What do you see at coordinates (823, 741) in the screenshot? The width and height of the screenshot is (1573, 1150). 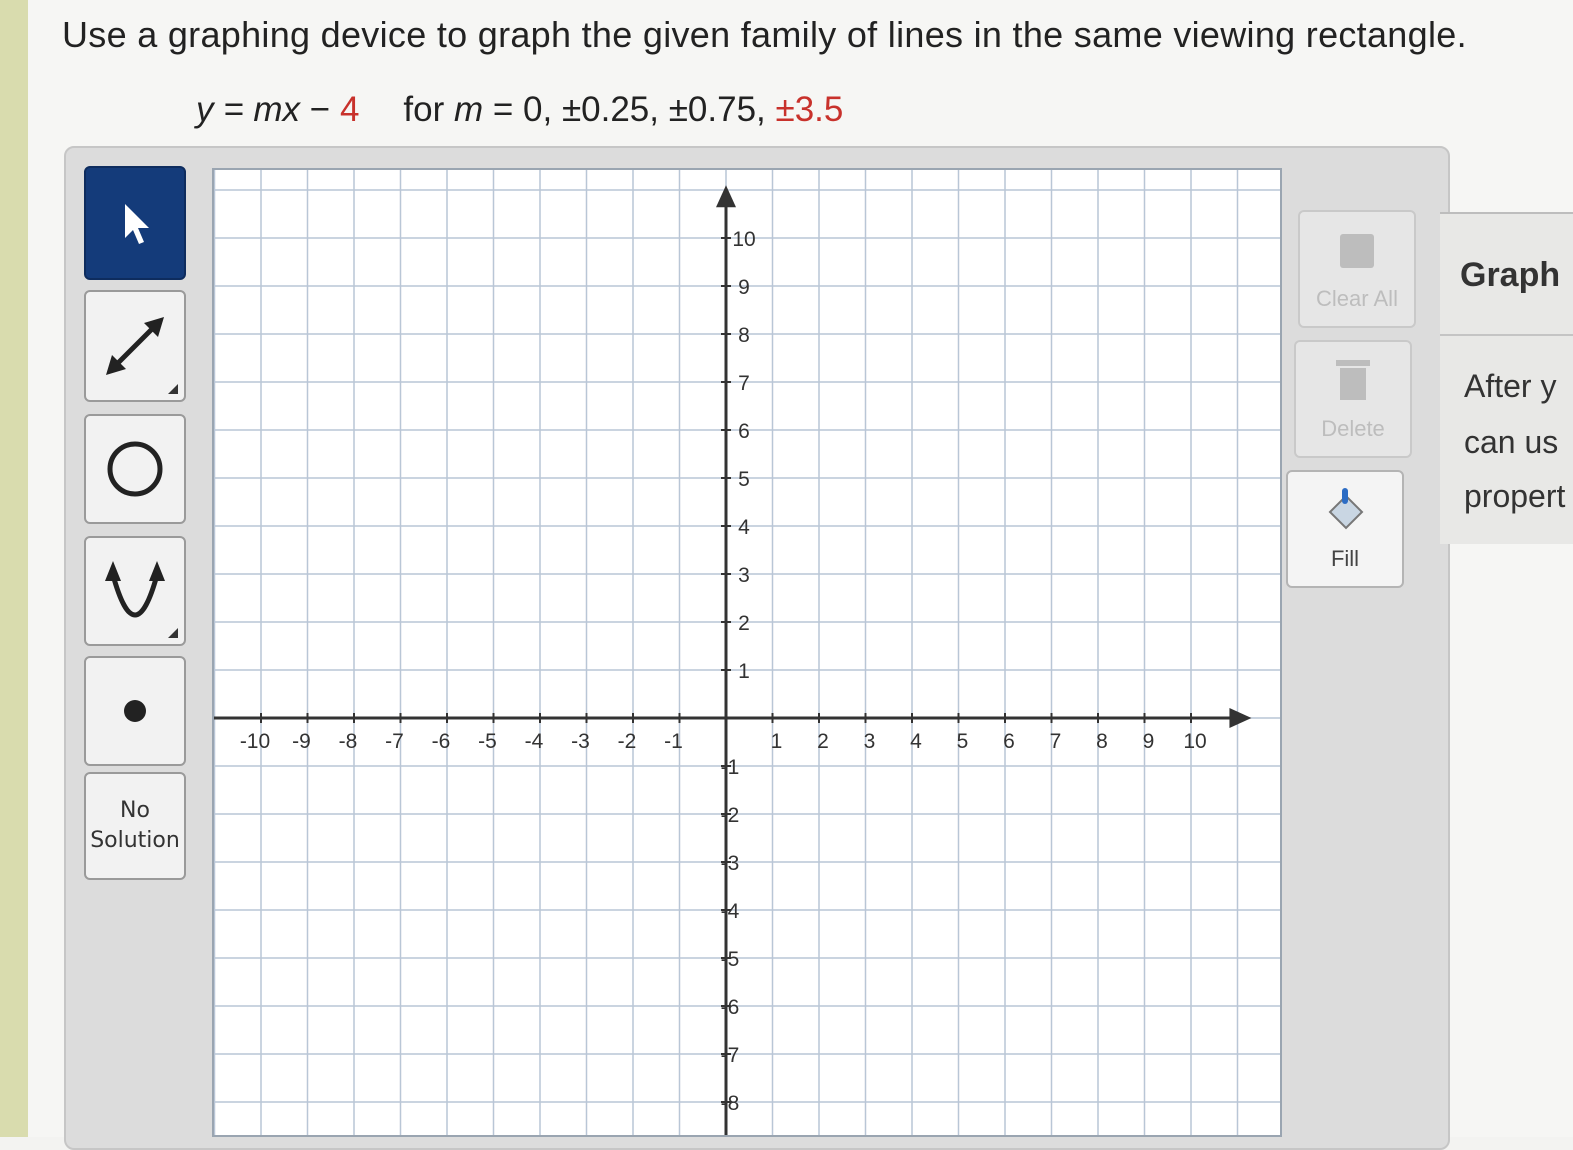 I see `x-tick-label: 2` at bounding box center [823, 741].